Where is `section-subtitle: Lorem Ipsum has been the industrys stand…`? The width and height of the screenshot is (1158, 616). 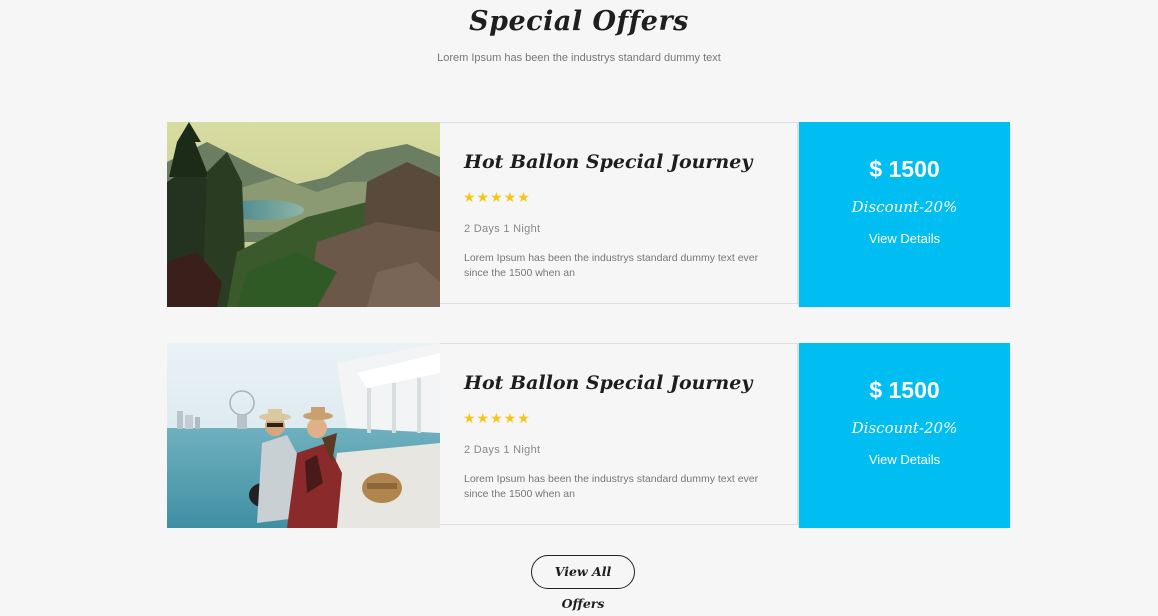
section-subtitle: Lorem Ipsum has been the industrys stand… is located at coordinates (579, 58).